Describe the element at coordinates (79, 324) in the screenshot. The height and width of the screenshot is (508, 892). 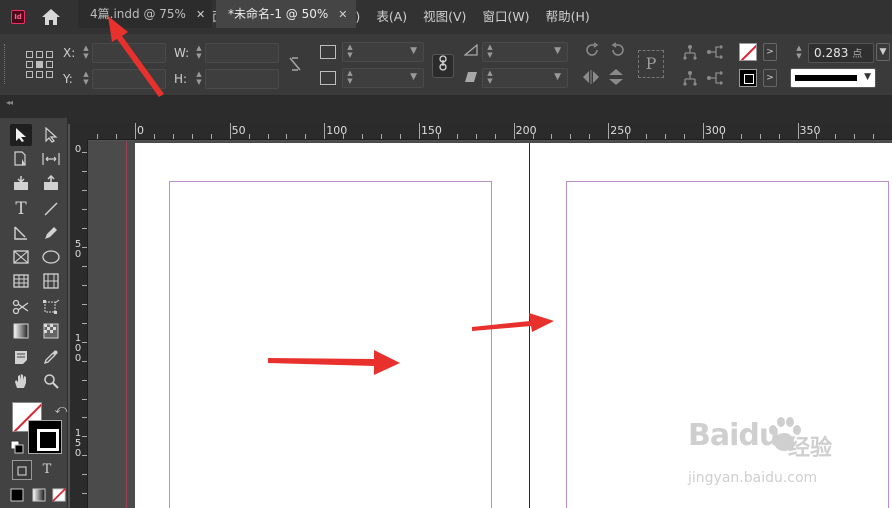
I see `vertical-ruler: 0 5 0 1 0 0 1 5 0` at that location.